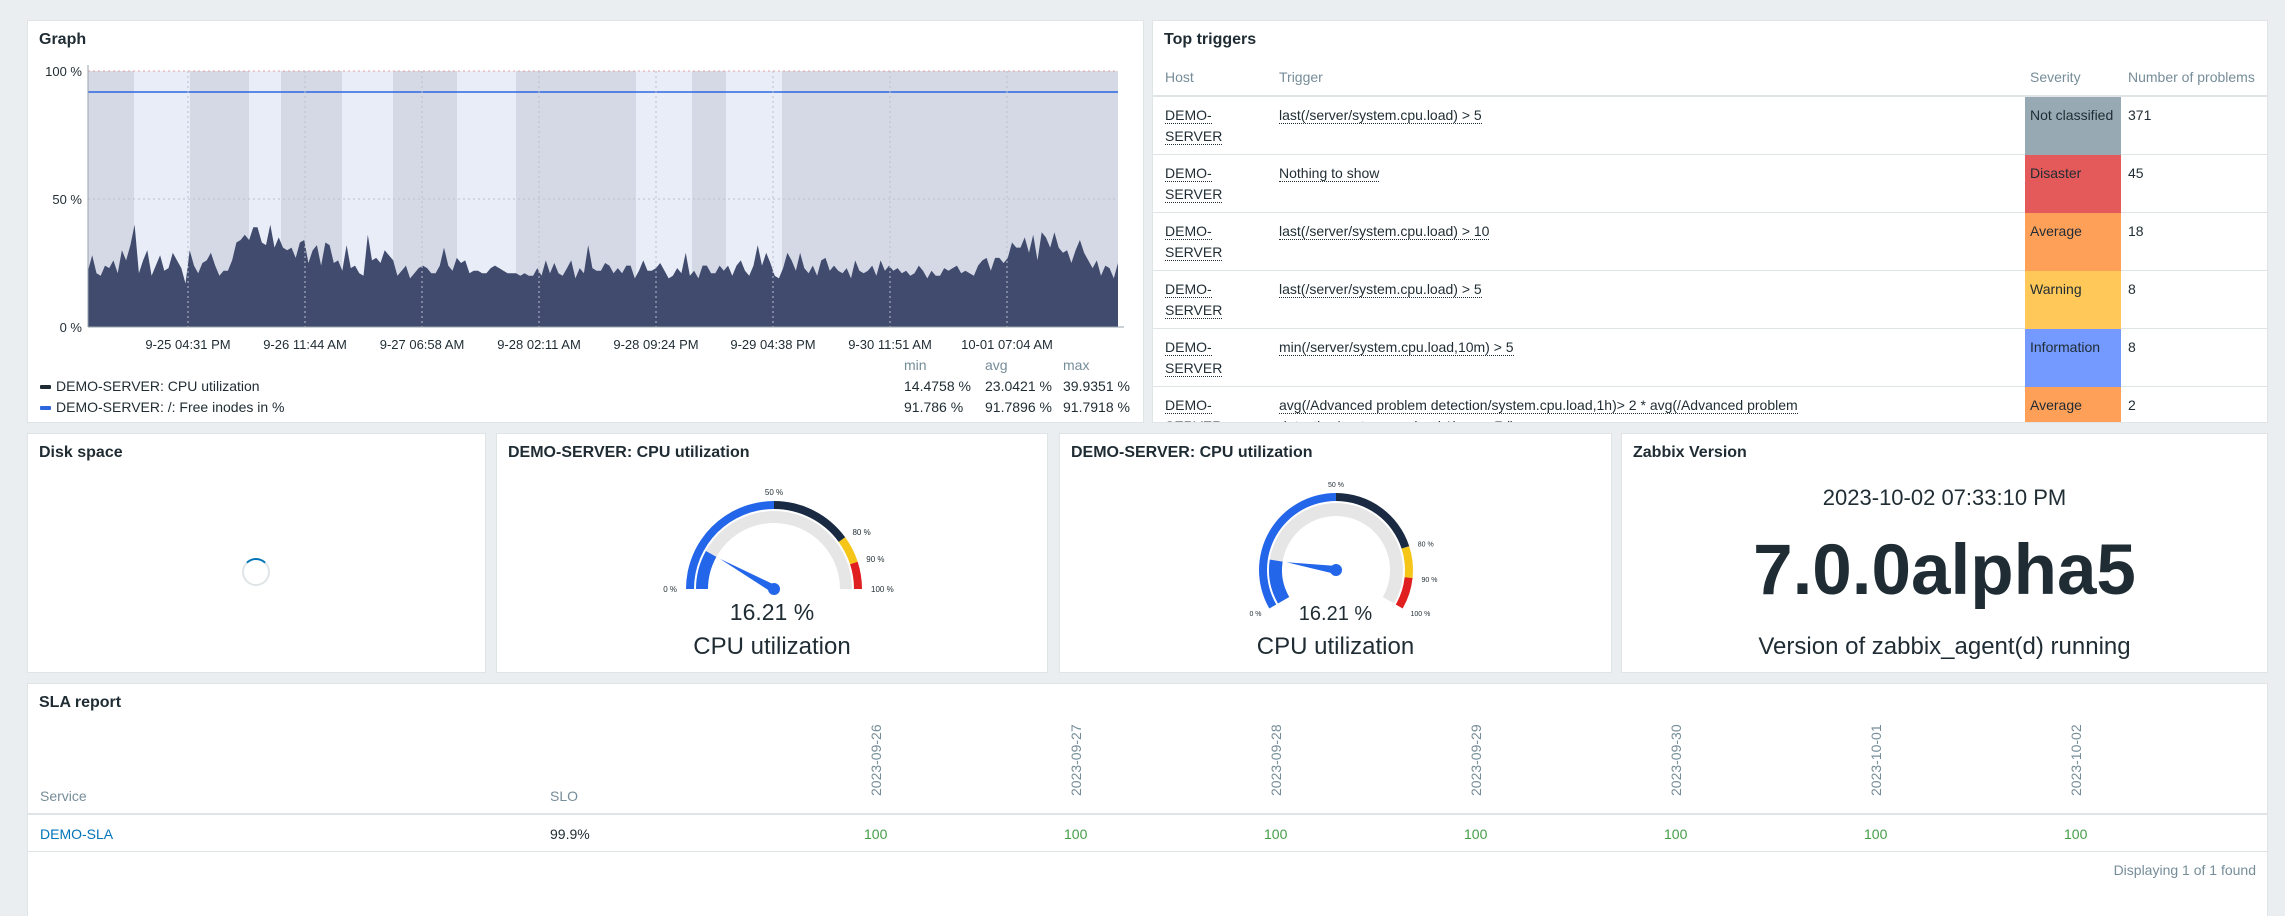 The width and height of the screenshot is (2285, 916). I want to click on y-tick-label: 50 %, so click(67, 199).